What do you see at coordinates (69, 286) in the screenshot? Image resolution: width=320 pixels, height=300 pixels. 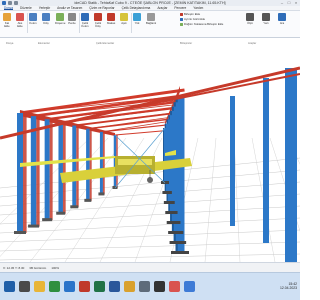 I see `mail-icon` at bounding box center [69, 286].